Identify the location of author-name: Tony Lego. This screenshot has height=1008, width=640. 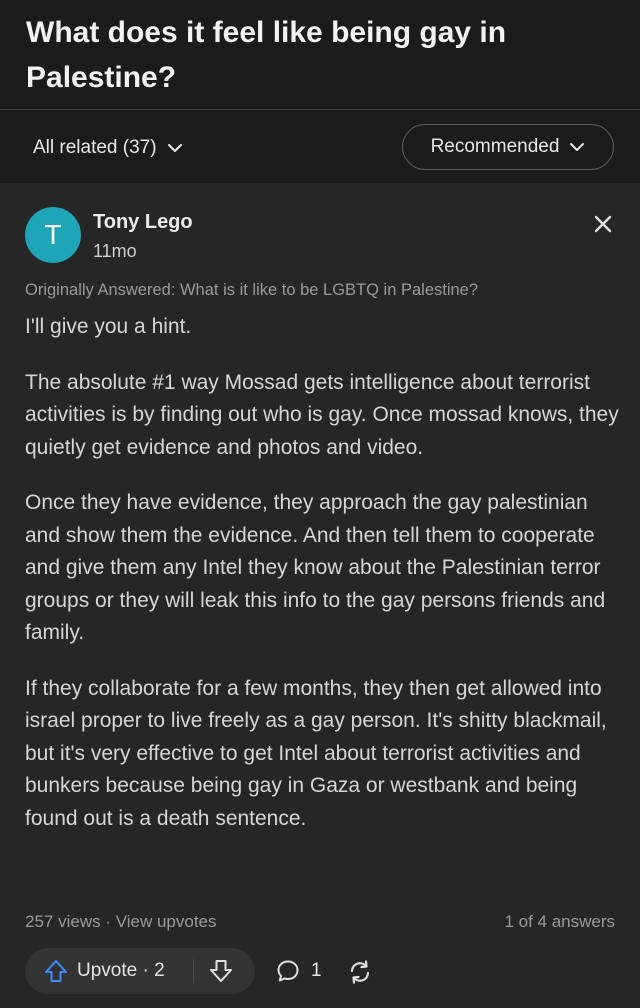
(143, 222).